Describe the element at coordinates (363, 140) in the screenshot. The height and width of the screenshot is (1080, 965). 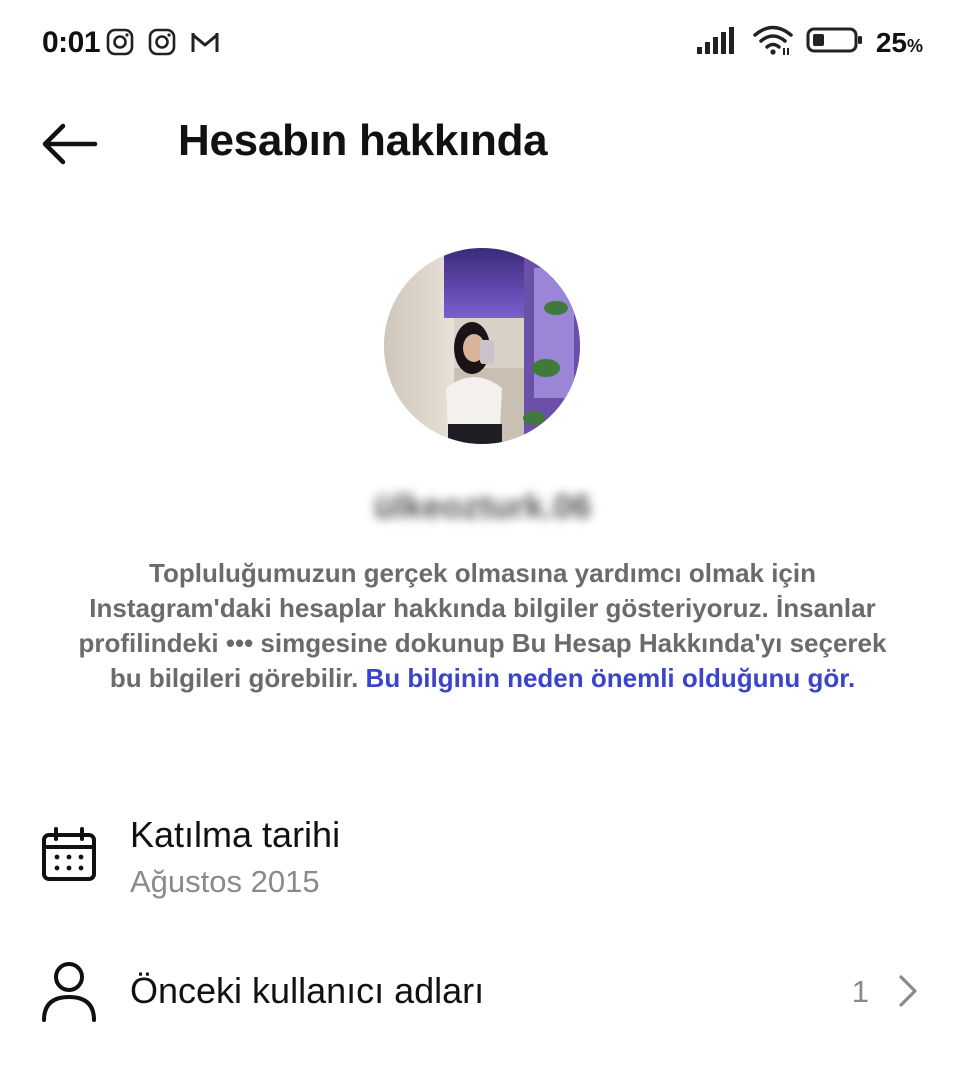
I see `page-title: Hesabın hakkında` at that location.